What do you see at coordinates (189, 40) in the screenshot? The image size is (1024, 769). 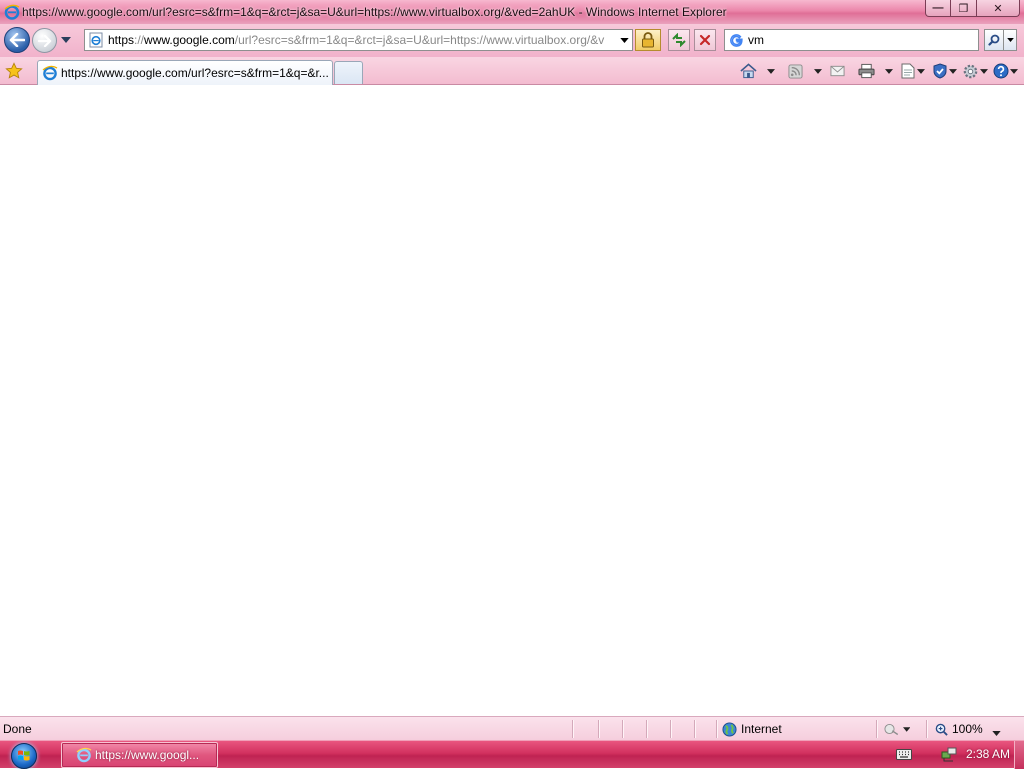 I see `url-host: www.google.com` at bounding box center [189, 40].